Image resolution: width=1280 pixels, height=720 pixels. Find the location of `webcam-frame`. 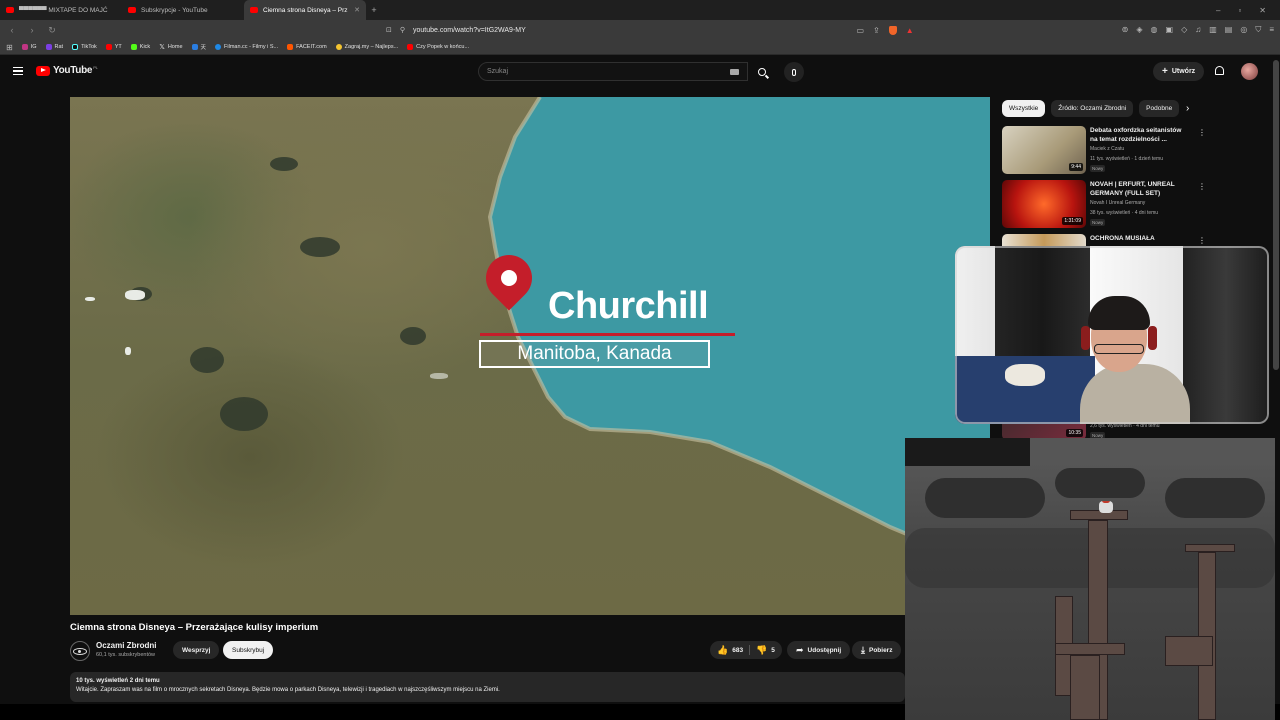

webcam-frame is located at coordinates (1112, 335).